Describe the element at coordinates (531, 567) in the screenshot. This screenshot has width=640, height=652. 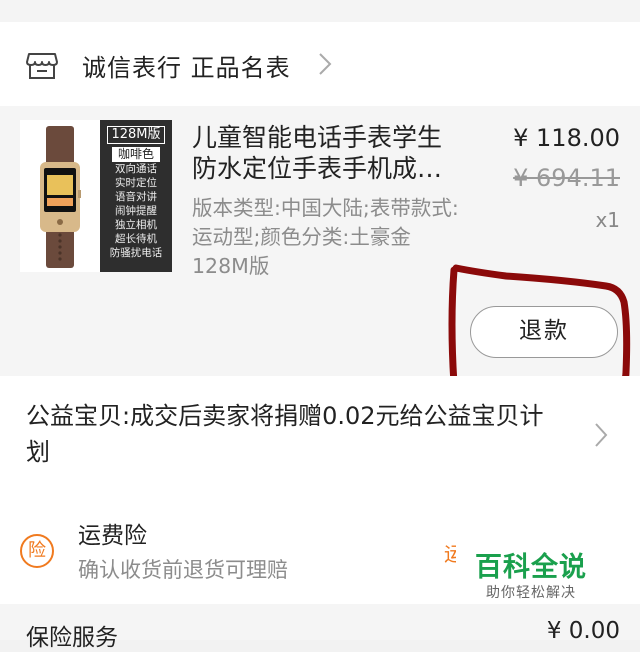
I see `watermark-title: 百科全说` at that location.